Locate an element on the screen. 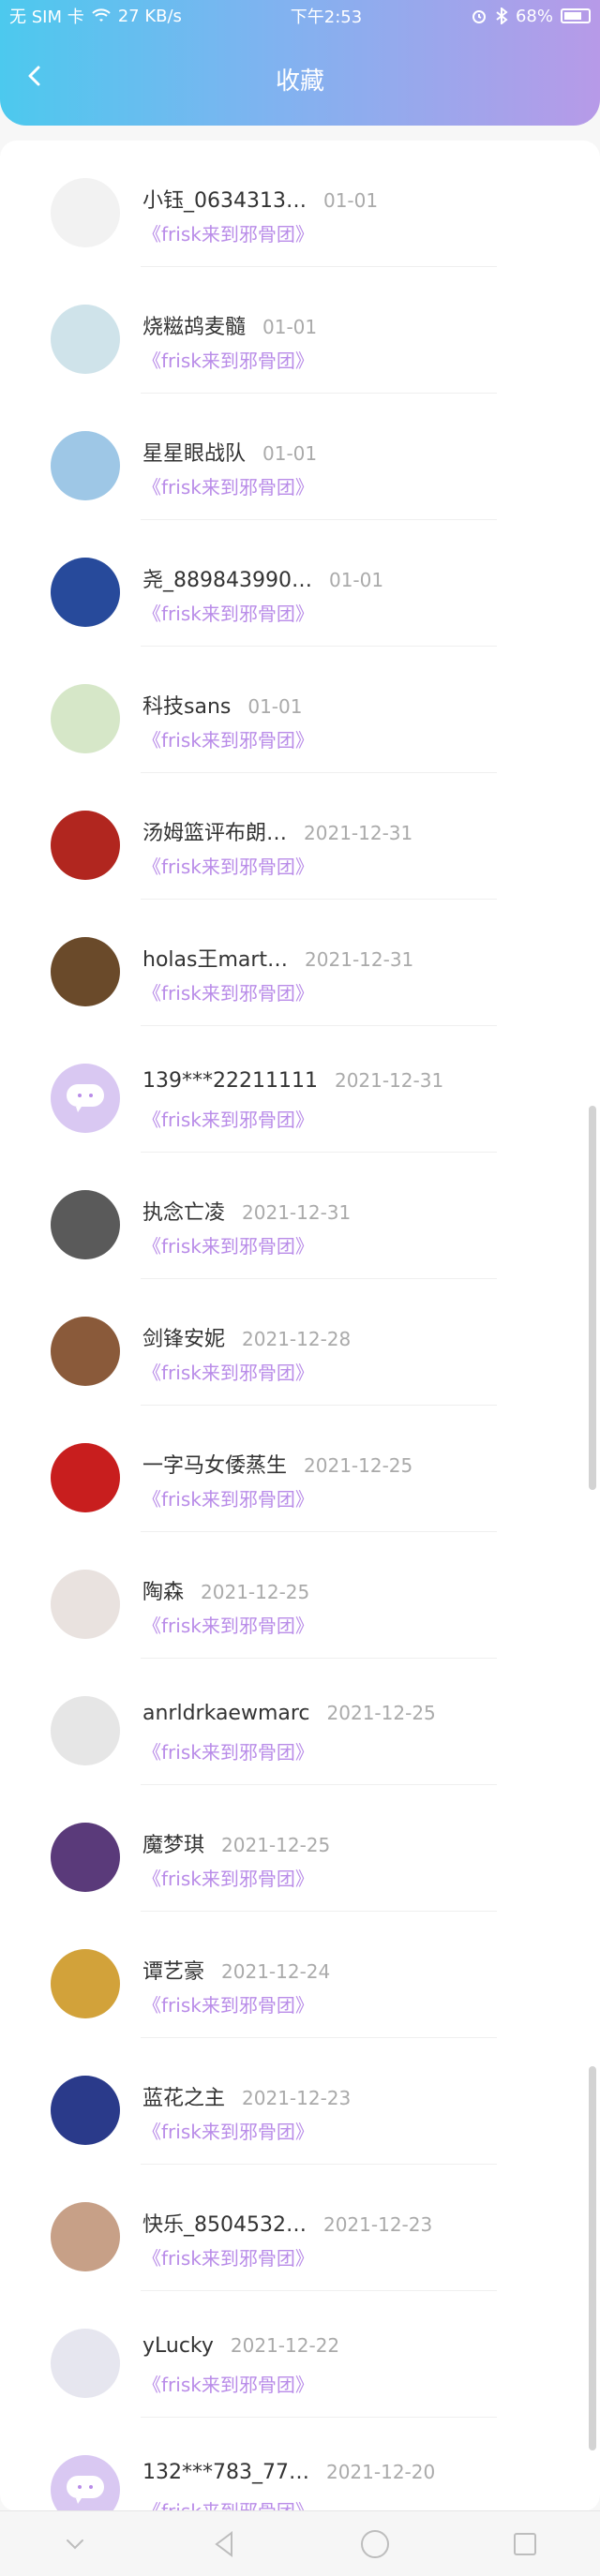  list-item: 谭艺豪 2021-12-24 《frisk来到邪骨团》 is located at coordinates (300, 1975).